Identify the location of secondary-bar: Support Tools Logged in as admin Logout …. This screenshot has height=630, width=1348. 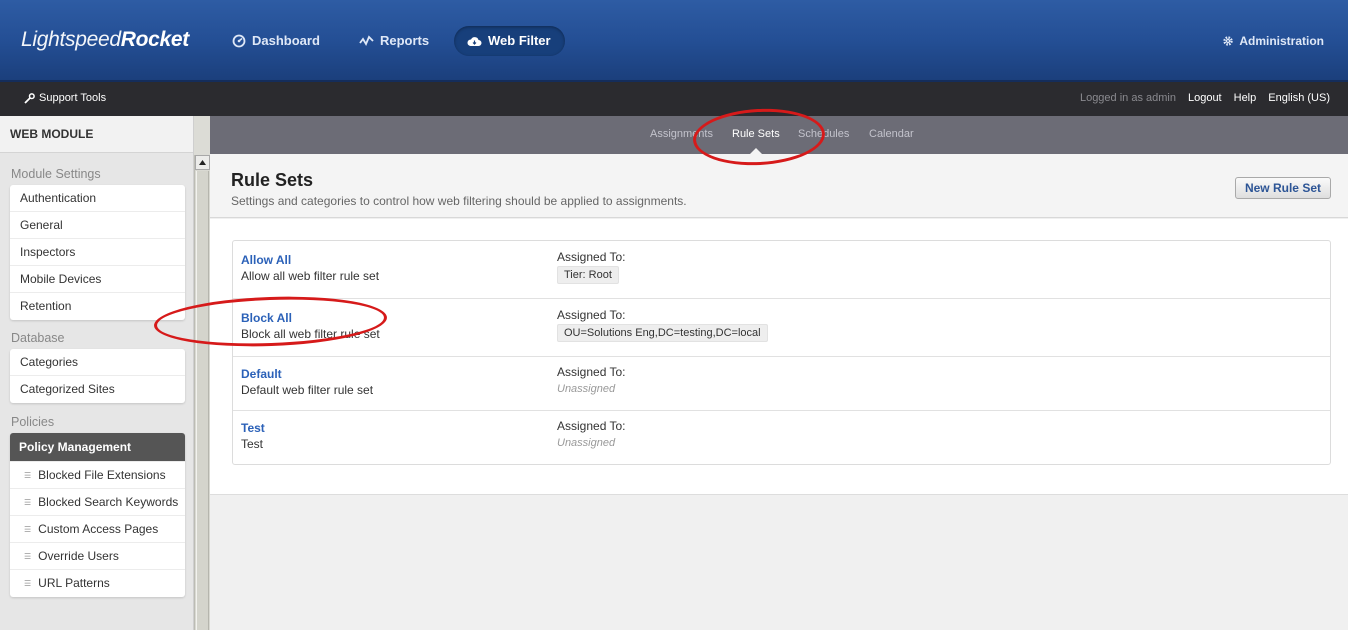
(674, 99).